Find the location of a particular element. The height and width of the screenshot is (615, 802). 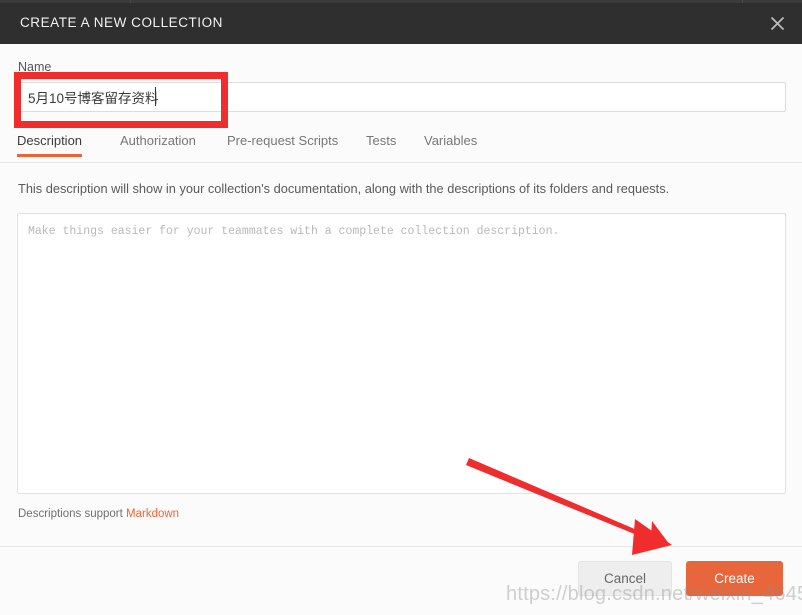

tab-pre-request-scripts: Pre-request Scripts is located at coordinates (282, 140).